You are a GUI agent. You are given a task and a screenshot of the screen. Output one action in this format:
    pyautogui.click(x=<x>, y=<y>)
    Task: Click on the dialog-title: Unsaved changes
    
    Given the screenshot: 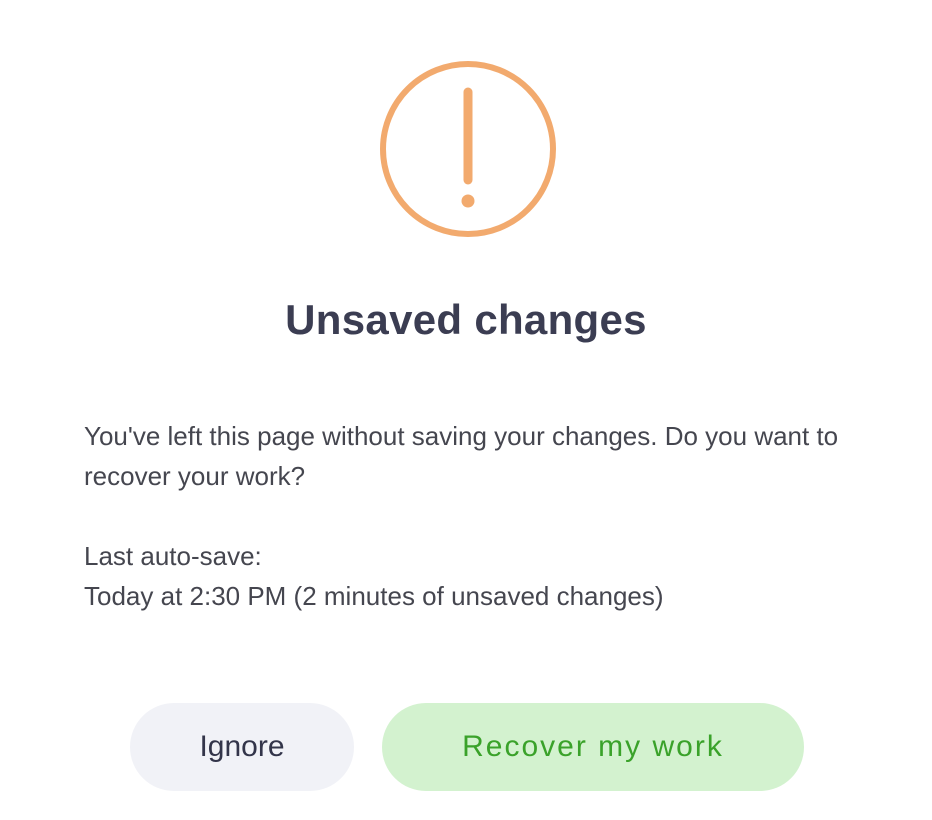 What is the action you would take?
    pyautogui.click(x=466, y=319)
    